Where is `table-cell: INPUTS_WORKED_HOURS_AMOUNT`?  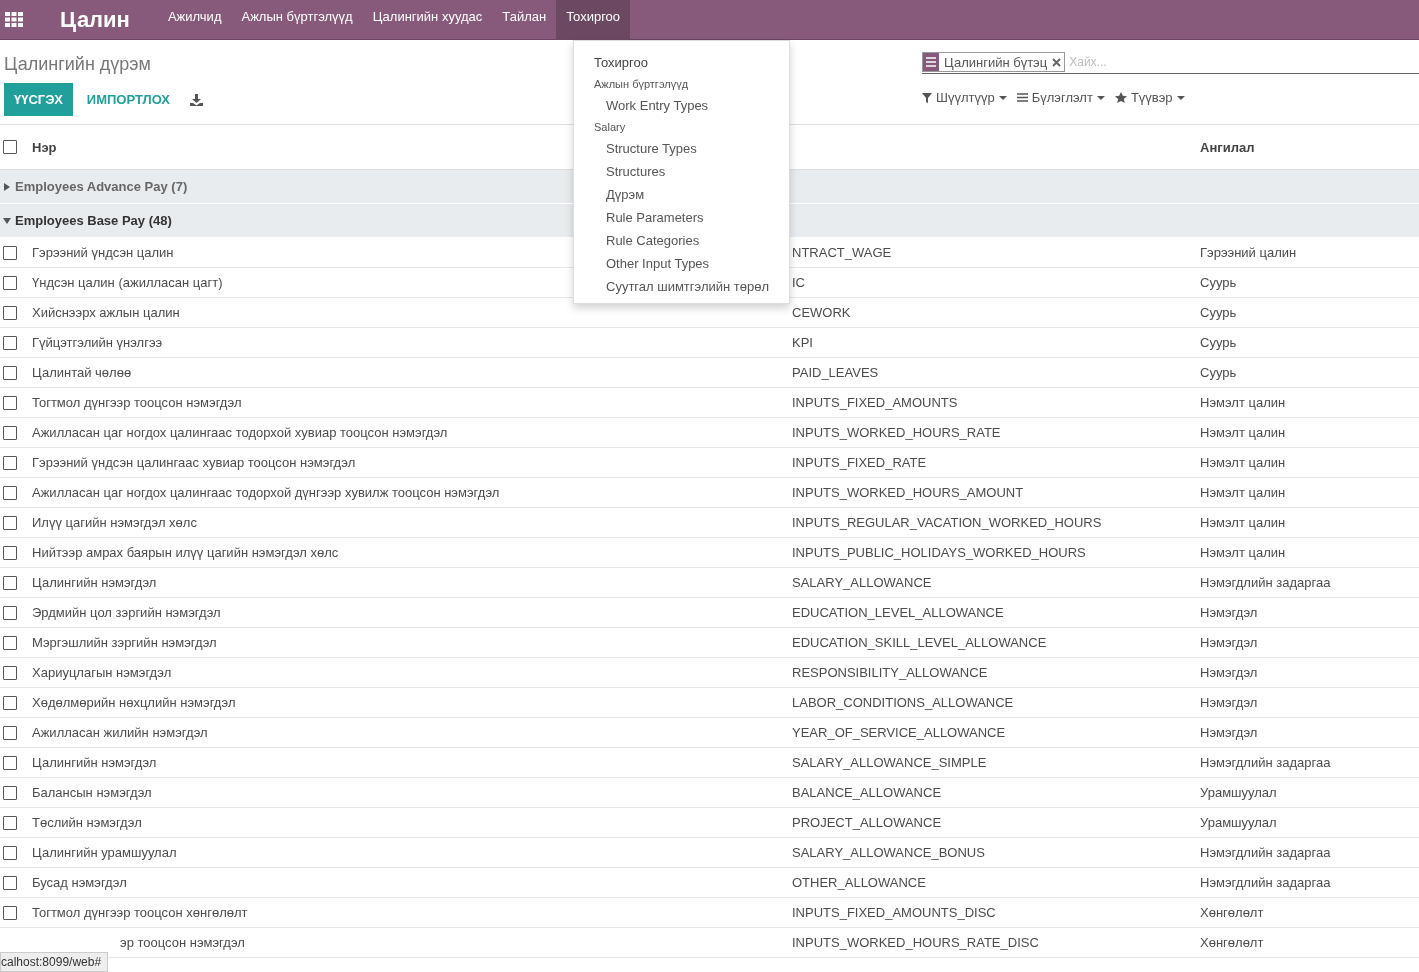
table-cell: INPUTS_WORKED_HOURS_AMOUNT is located at coordinates (908, 492).